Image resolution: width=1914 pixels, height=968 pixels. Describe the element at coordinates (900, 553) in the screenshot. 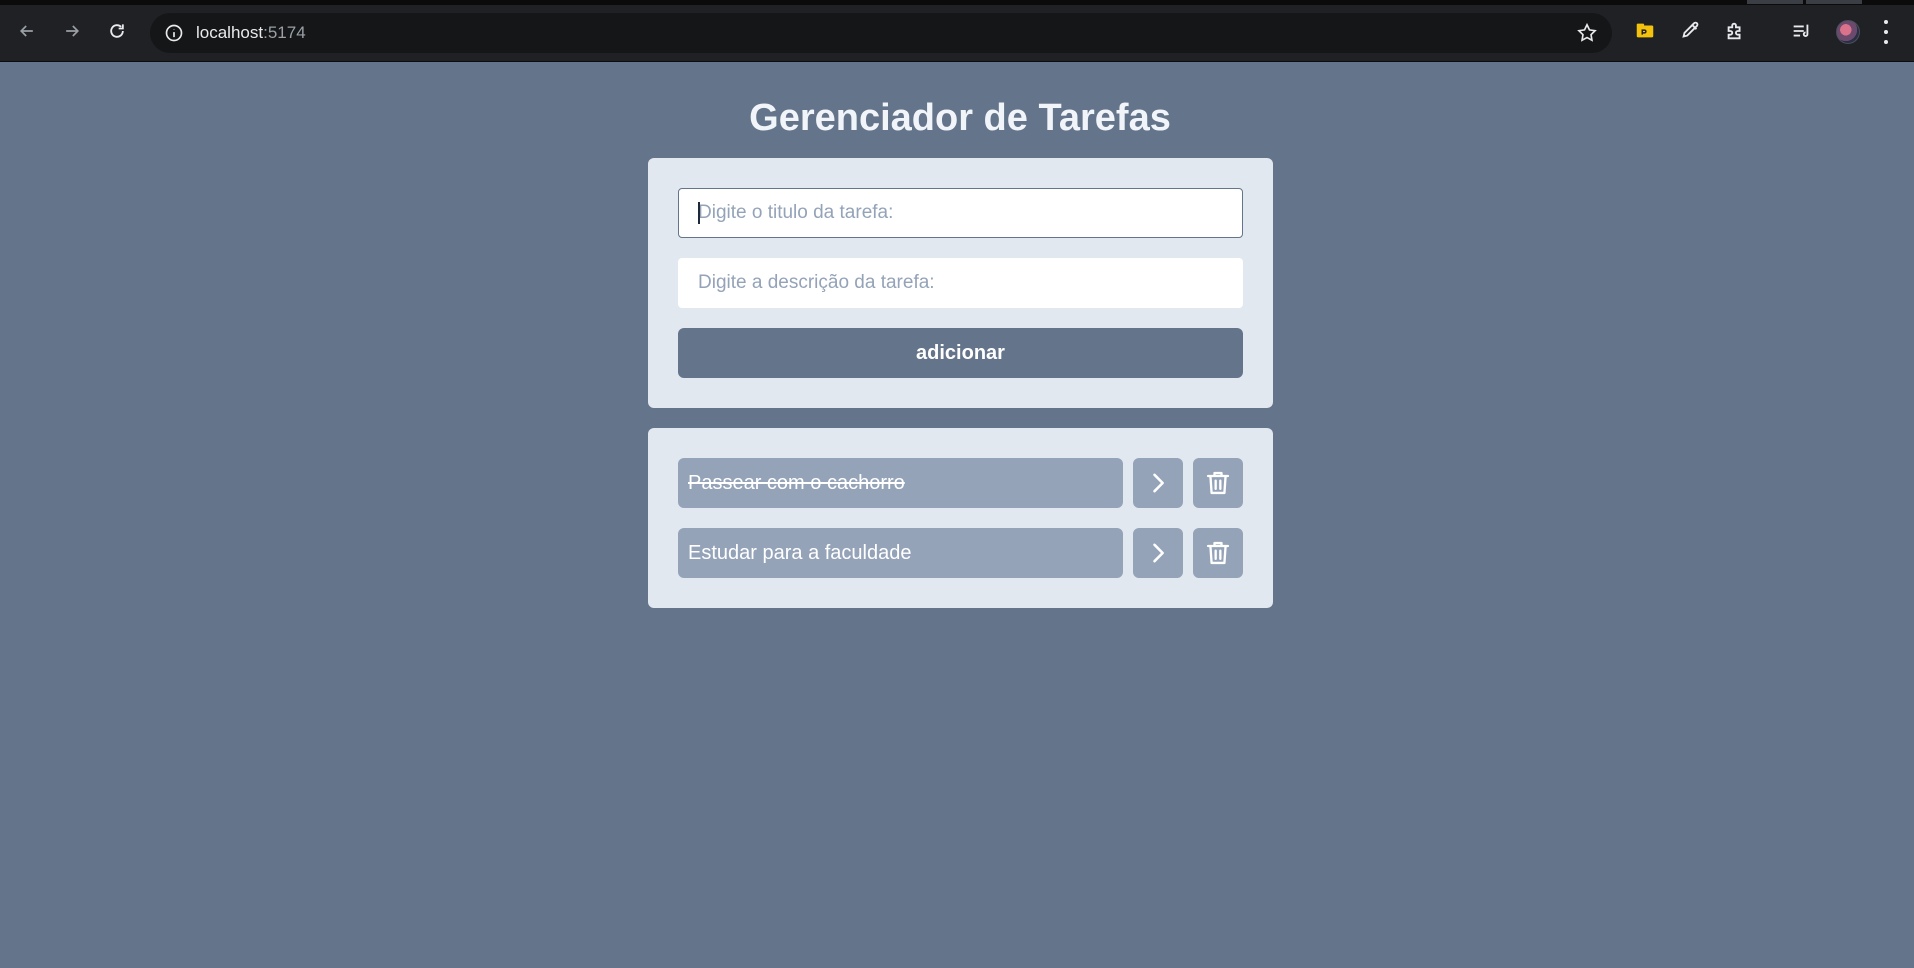

I see `task-title-button: Estudar para a faculdade` at that location.